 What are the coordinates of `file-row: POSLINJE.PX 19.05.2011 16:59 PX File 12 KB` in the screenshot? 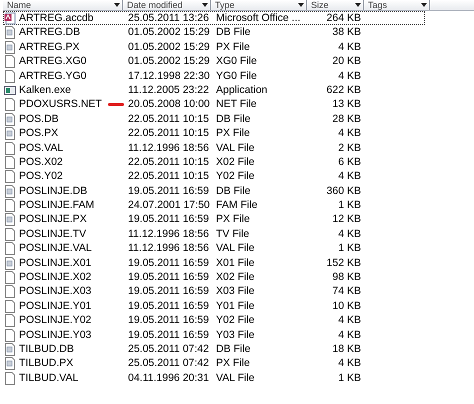 It's located at (214, 219).